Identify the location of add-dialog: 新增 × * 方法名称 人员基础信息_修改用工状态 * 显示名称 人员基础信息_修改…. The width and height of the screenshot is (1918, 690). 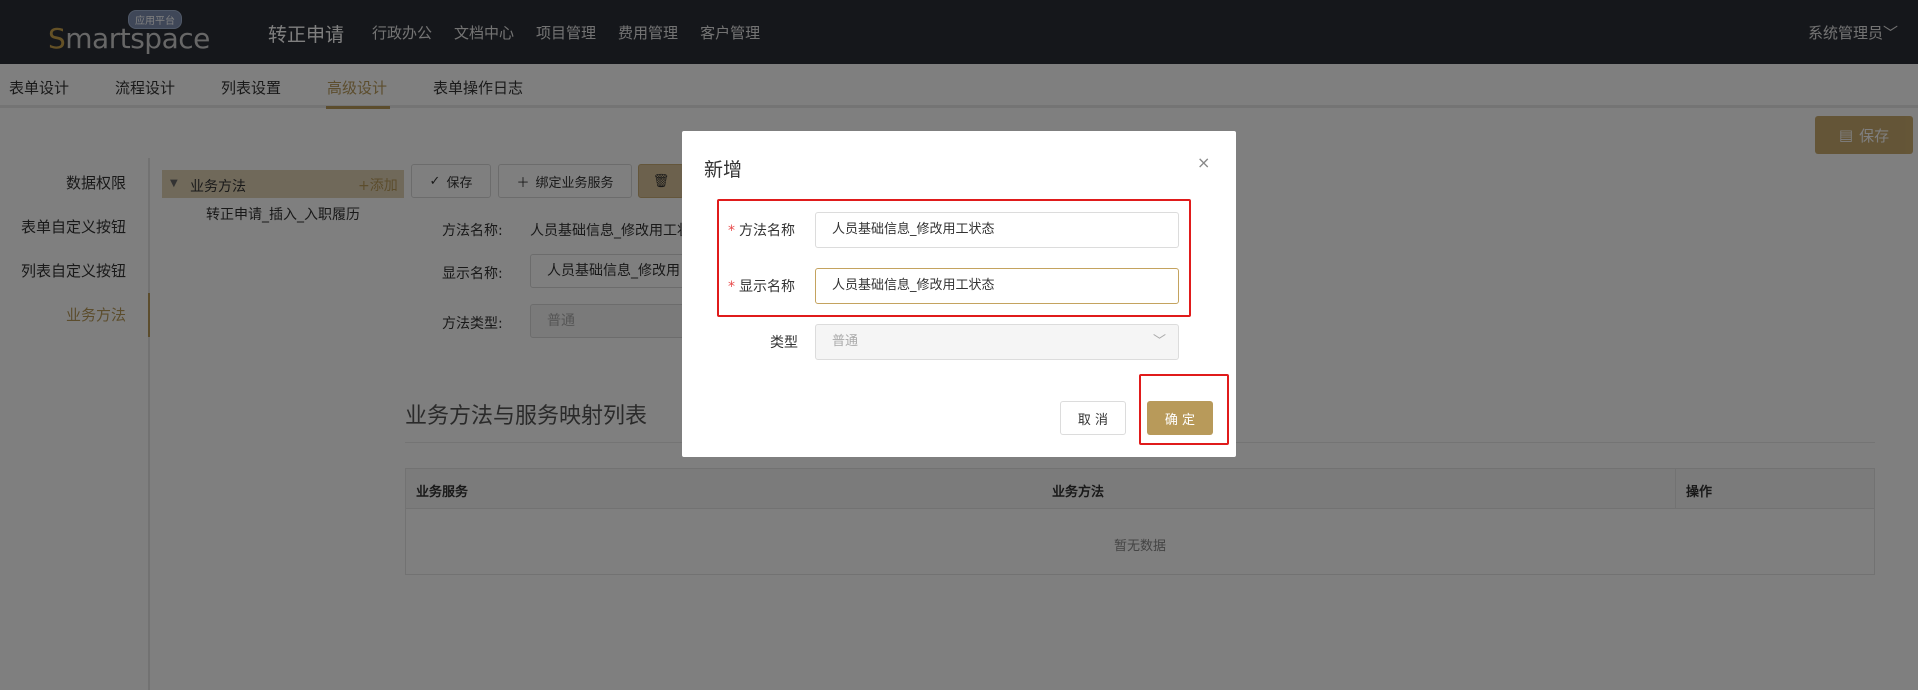
(959, 294).